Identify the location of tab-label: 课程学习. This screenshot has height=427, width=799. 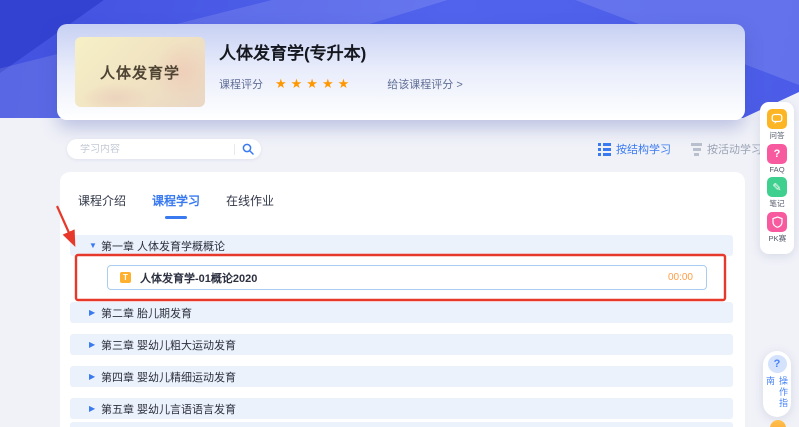
(176, 201).